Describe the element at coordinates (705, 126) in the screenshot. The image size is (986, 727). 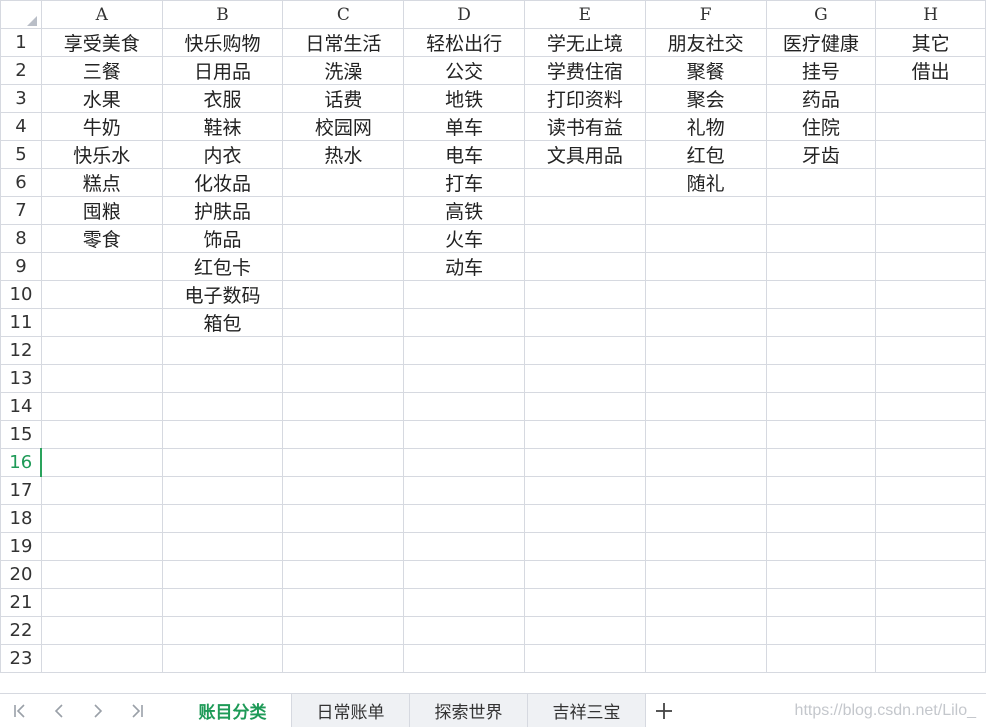
I see `cell-f4: 礼物` at that location.